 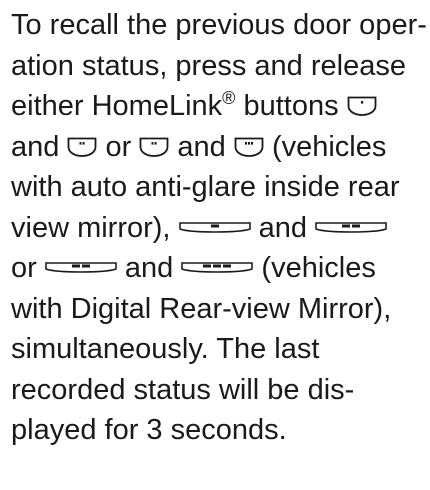 I want to click on text-segment: ation status, press and release, so click(x=208, y=65).